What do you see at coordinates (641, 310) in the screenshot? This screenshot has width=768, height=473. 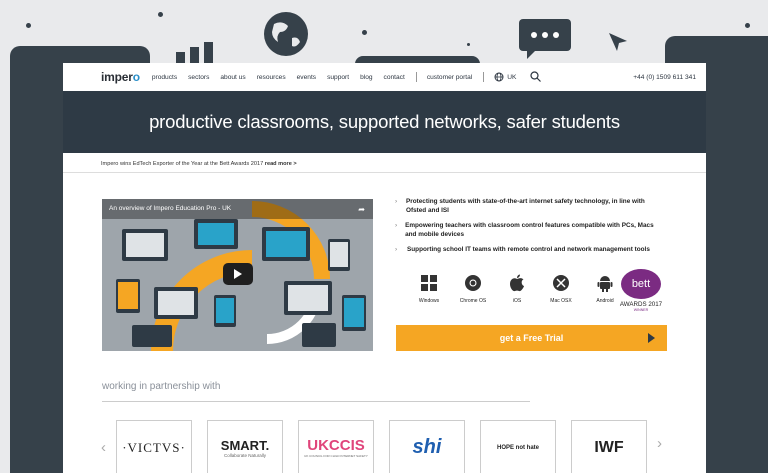 I see `award-winner: WINNER` at bounding box center [641, 310].